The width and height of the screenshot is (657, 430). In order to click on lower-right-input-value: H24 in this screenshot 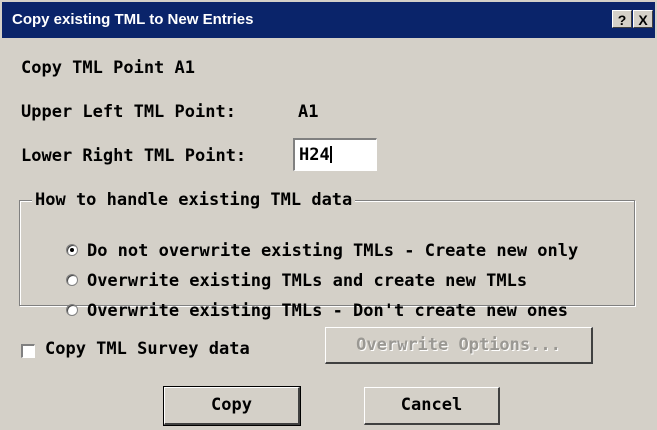, I will do `click(314, 155)`.